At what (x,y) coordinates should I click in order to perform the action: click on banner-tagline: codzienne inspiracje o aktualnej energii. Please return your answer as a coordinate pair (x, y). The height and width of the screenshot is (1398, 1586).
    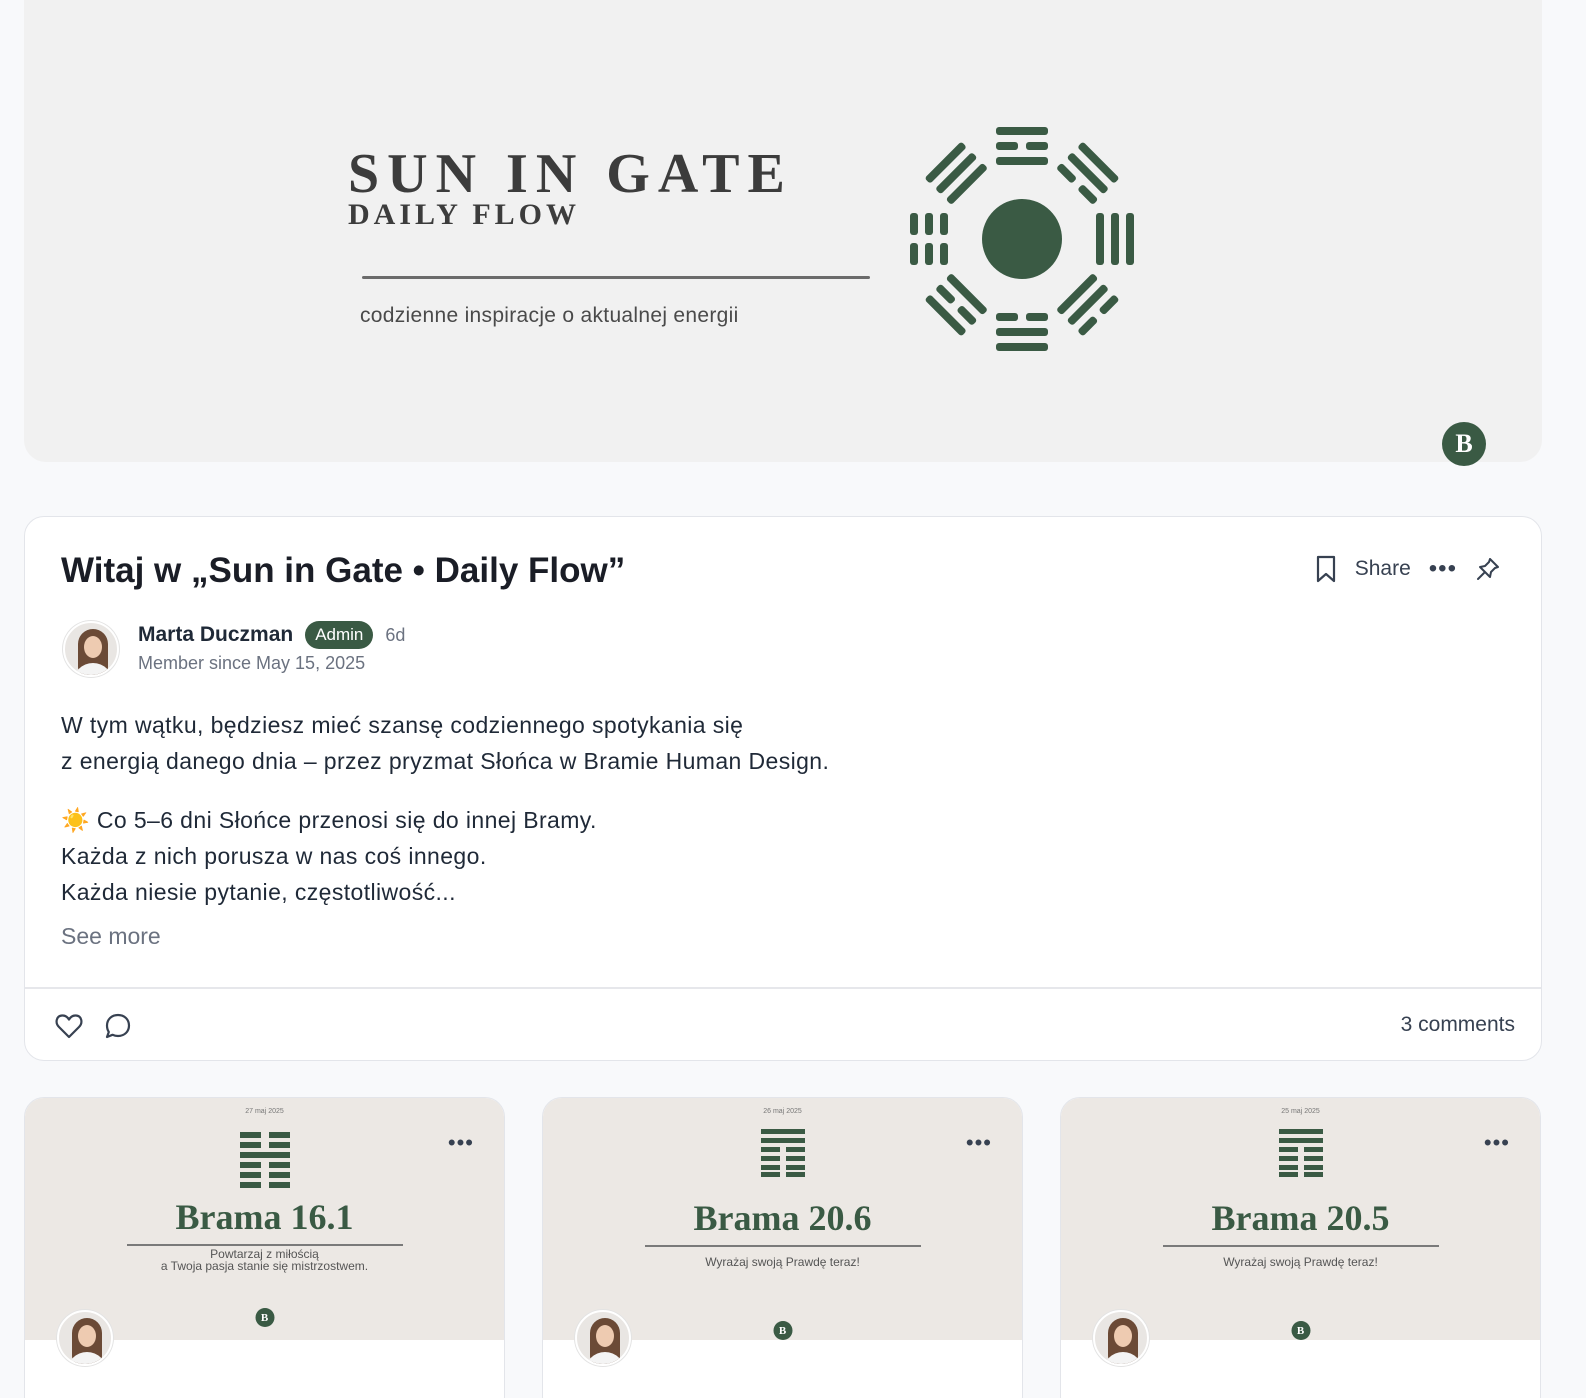
    Looking at the image, I should click on (549, 315).